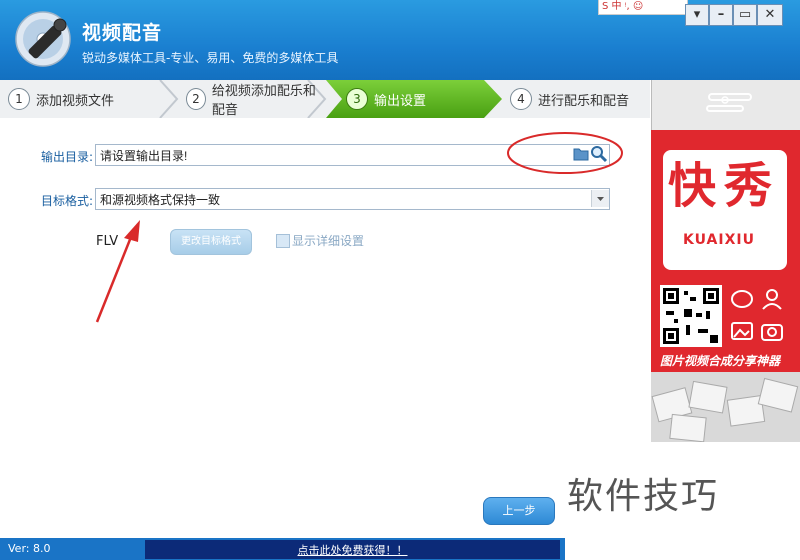 Image resolution: width=800 pixels, height=560 pixels. I want to click on free-offer-link: 点击此处免费获得！！, so click(352, 550).